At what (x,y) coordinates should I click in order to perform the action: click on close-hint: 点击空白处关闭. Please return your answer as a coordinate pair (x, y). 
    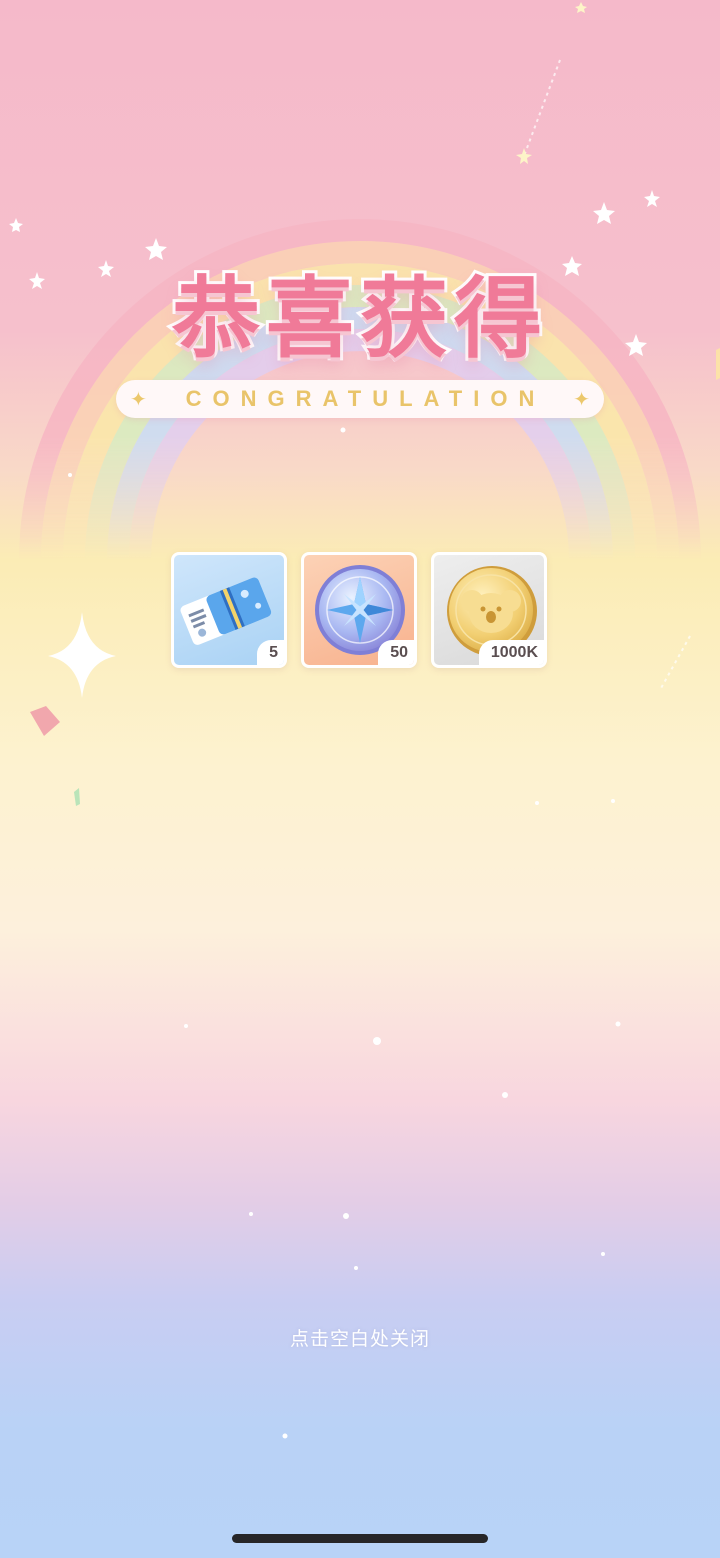
    Looking at the image, I should click on (360, 1337).